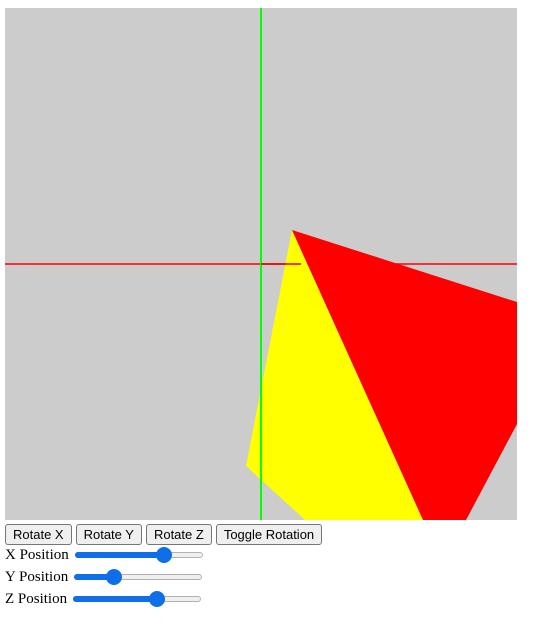  What do you see at coordinates (138, 577) in the screenshot?
I see `y-position-slider` at bounding box center [138, 577].